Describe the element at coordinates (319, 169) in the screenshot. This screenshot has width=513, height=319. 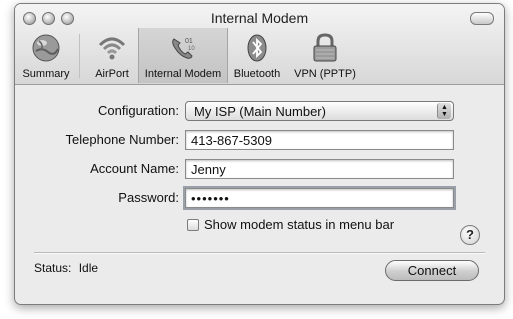
I see `account-name-field` at that location.